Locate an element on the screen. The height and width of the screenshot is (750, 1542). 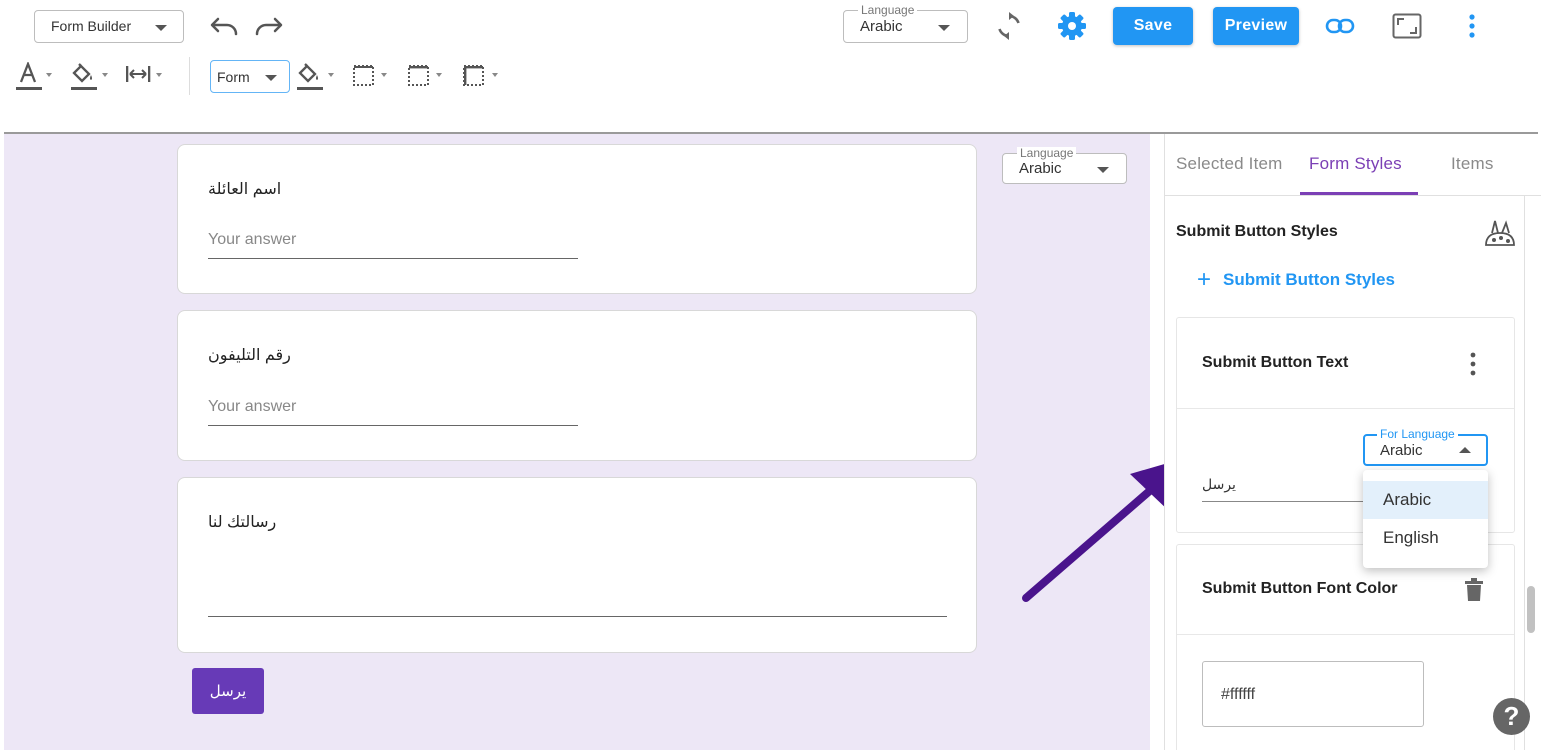
chevron-up-icon is located at coordinates (1465, 450).